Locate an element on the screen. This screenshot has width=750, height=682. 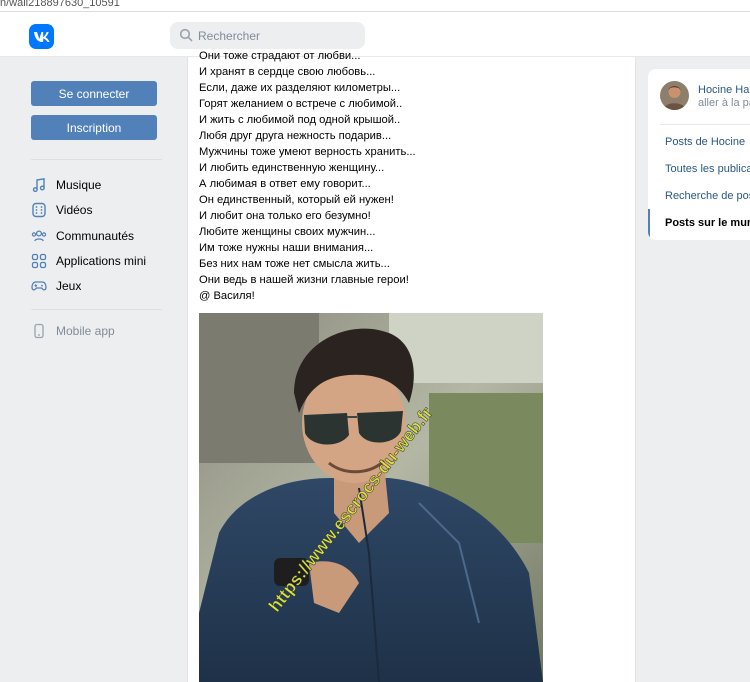
panel-divider is located at coordinates (705, 124).